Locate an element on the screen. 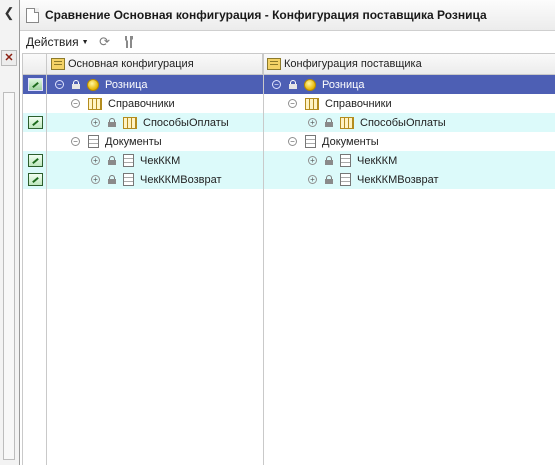 Image resolution: width=555 pixels, height=465 pixels. left-item-label: Справочники is located at coordinates (141, 103).